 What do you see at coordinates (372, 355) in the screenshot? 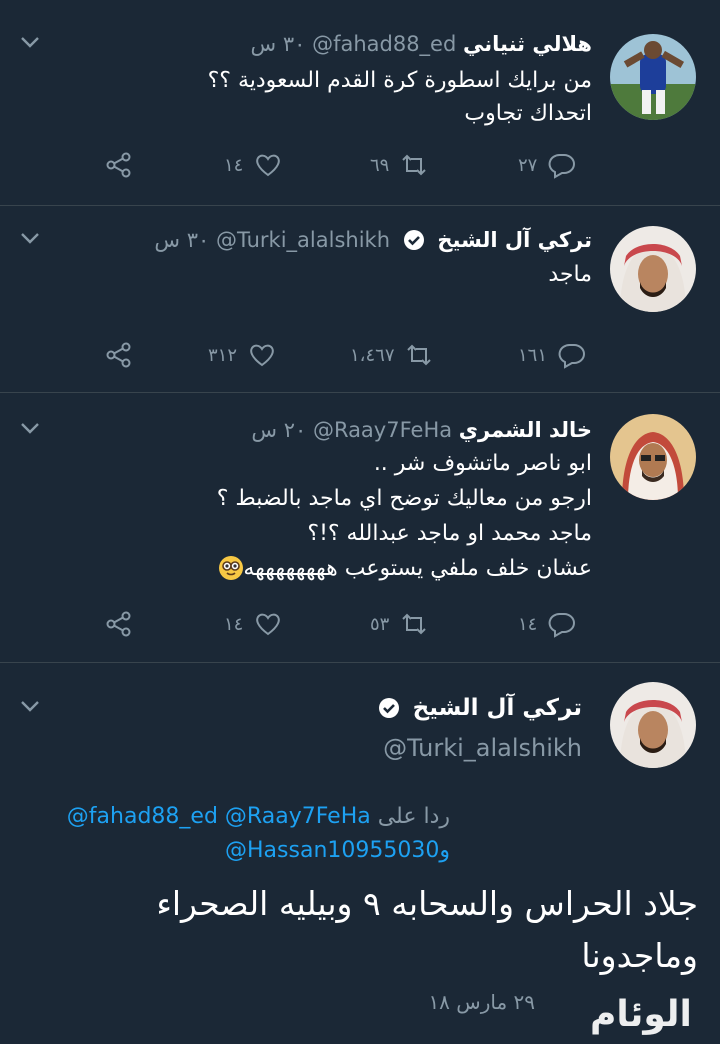
I see `retweet-count: ١،٤٦٧` at bounding box center [372, 355].